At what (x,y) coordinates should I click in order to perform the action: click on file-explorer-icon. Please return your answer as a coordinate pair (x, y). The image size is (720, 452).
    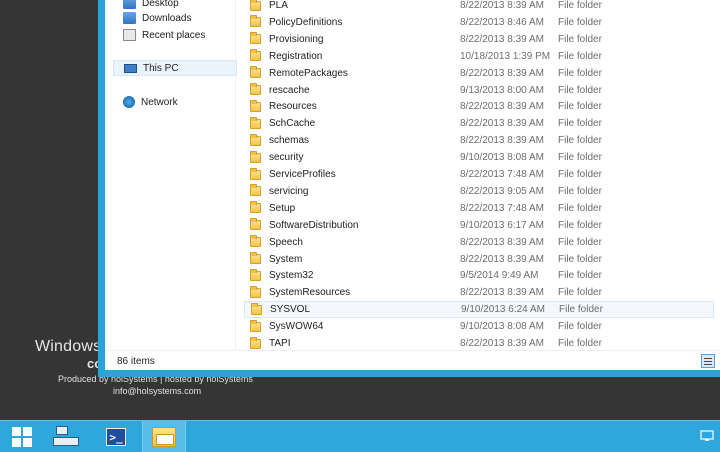
    Looking at the image, I should click on (164, 437).